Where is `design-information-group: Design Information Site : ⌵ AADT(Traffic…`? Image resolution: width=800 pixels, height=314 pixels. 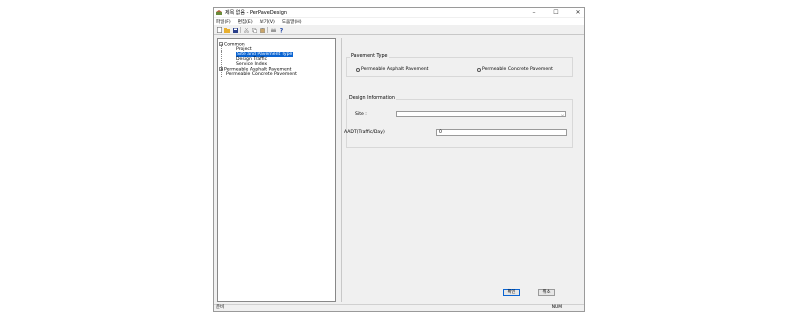
design-information-group: Design Information Site : ⌵ AADT(Traffic… is located at coordinates (458, 122).